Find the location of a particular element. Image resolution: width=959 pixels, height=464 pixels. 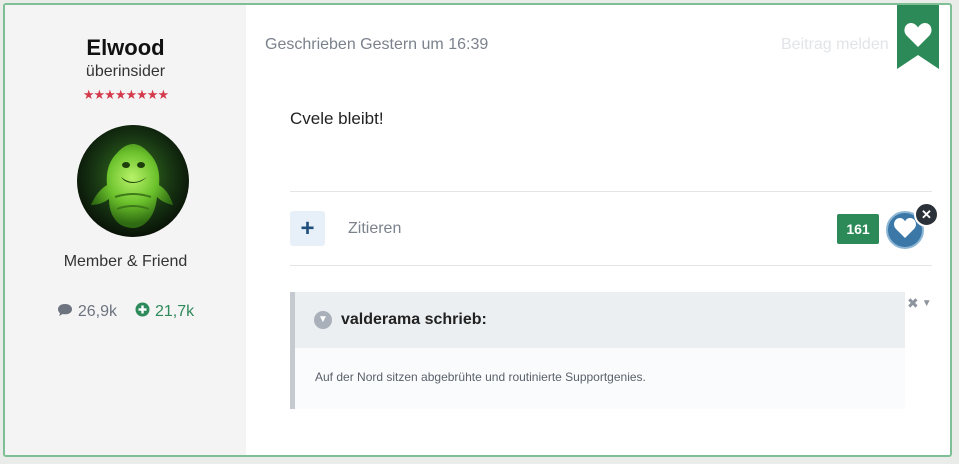

quote-button: Zitieren is located at coordinates (374, 229).